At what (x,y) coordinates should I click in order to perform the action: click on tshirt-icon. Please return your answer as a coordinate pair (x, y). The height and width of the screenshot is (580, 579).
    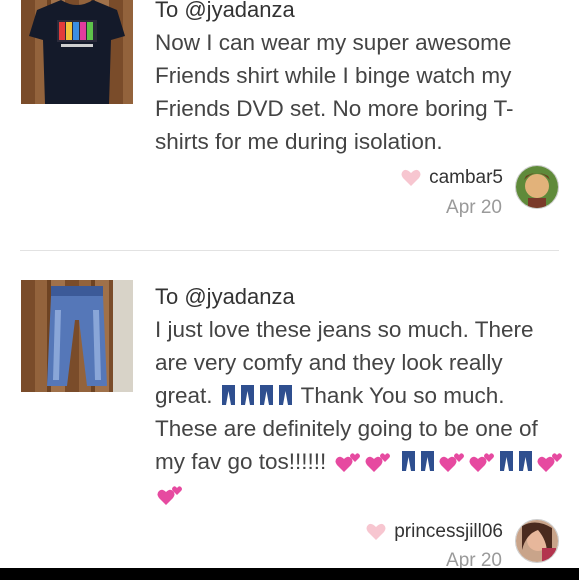
    Looking at the image, I should click on (77, 52).